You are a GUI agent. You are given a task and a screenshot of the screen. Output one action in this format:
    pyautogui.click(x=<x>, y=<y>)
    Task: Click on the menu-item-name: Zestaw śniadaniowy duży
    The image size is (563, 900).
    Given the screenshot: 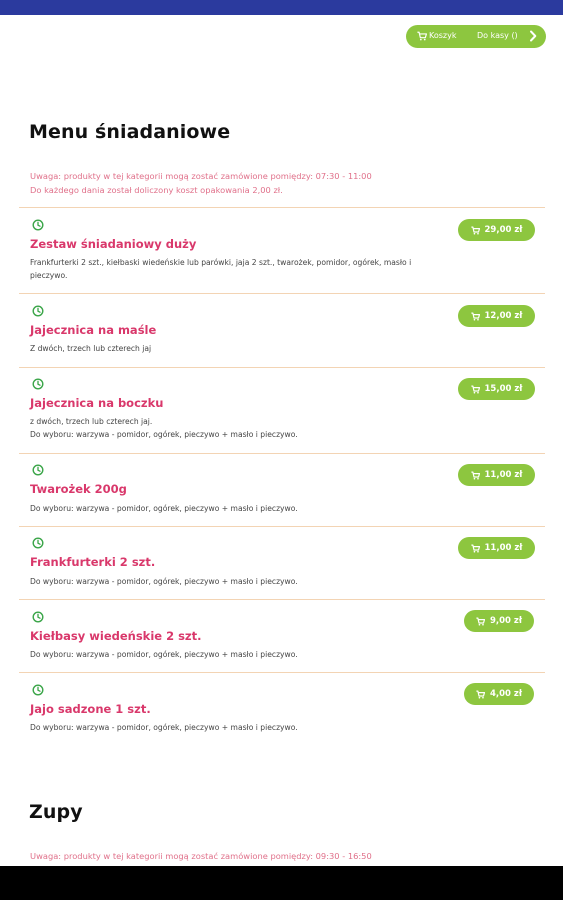 What is the action you would take?
    pyautogui.click(x=113, y=244)
    